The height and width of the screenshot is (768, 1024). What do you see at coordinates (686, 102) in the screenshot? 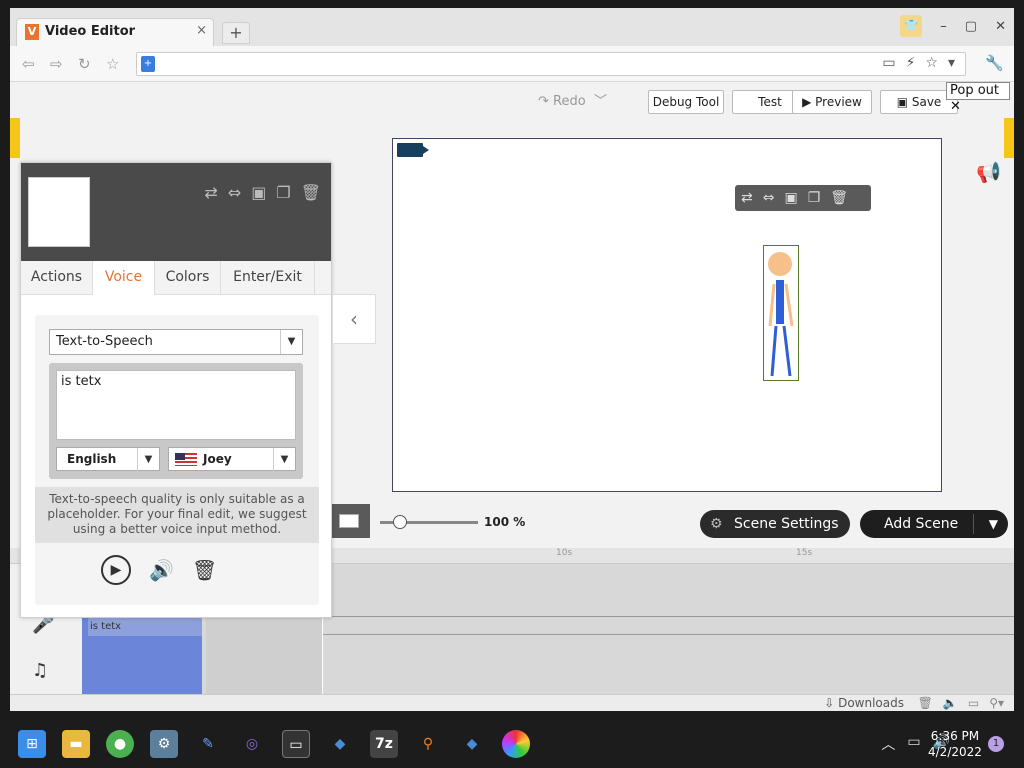
I see `debug-tool-button: Debug Tool` at bounding box center [686, 102].